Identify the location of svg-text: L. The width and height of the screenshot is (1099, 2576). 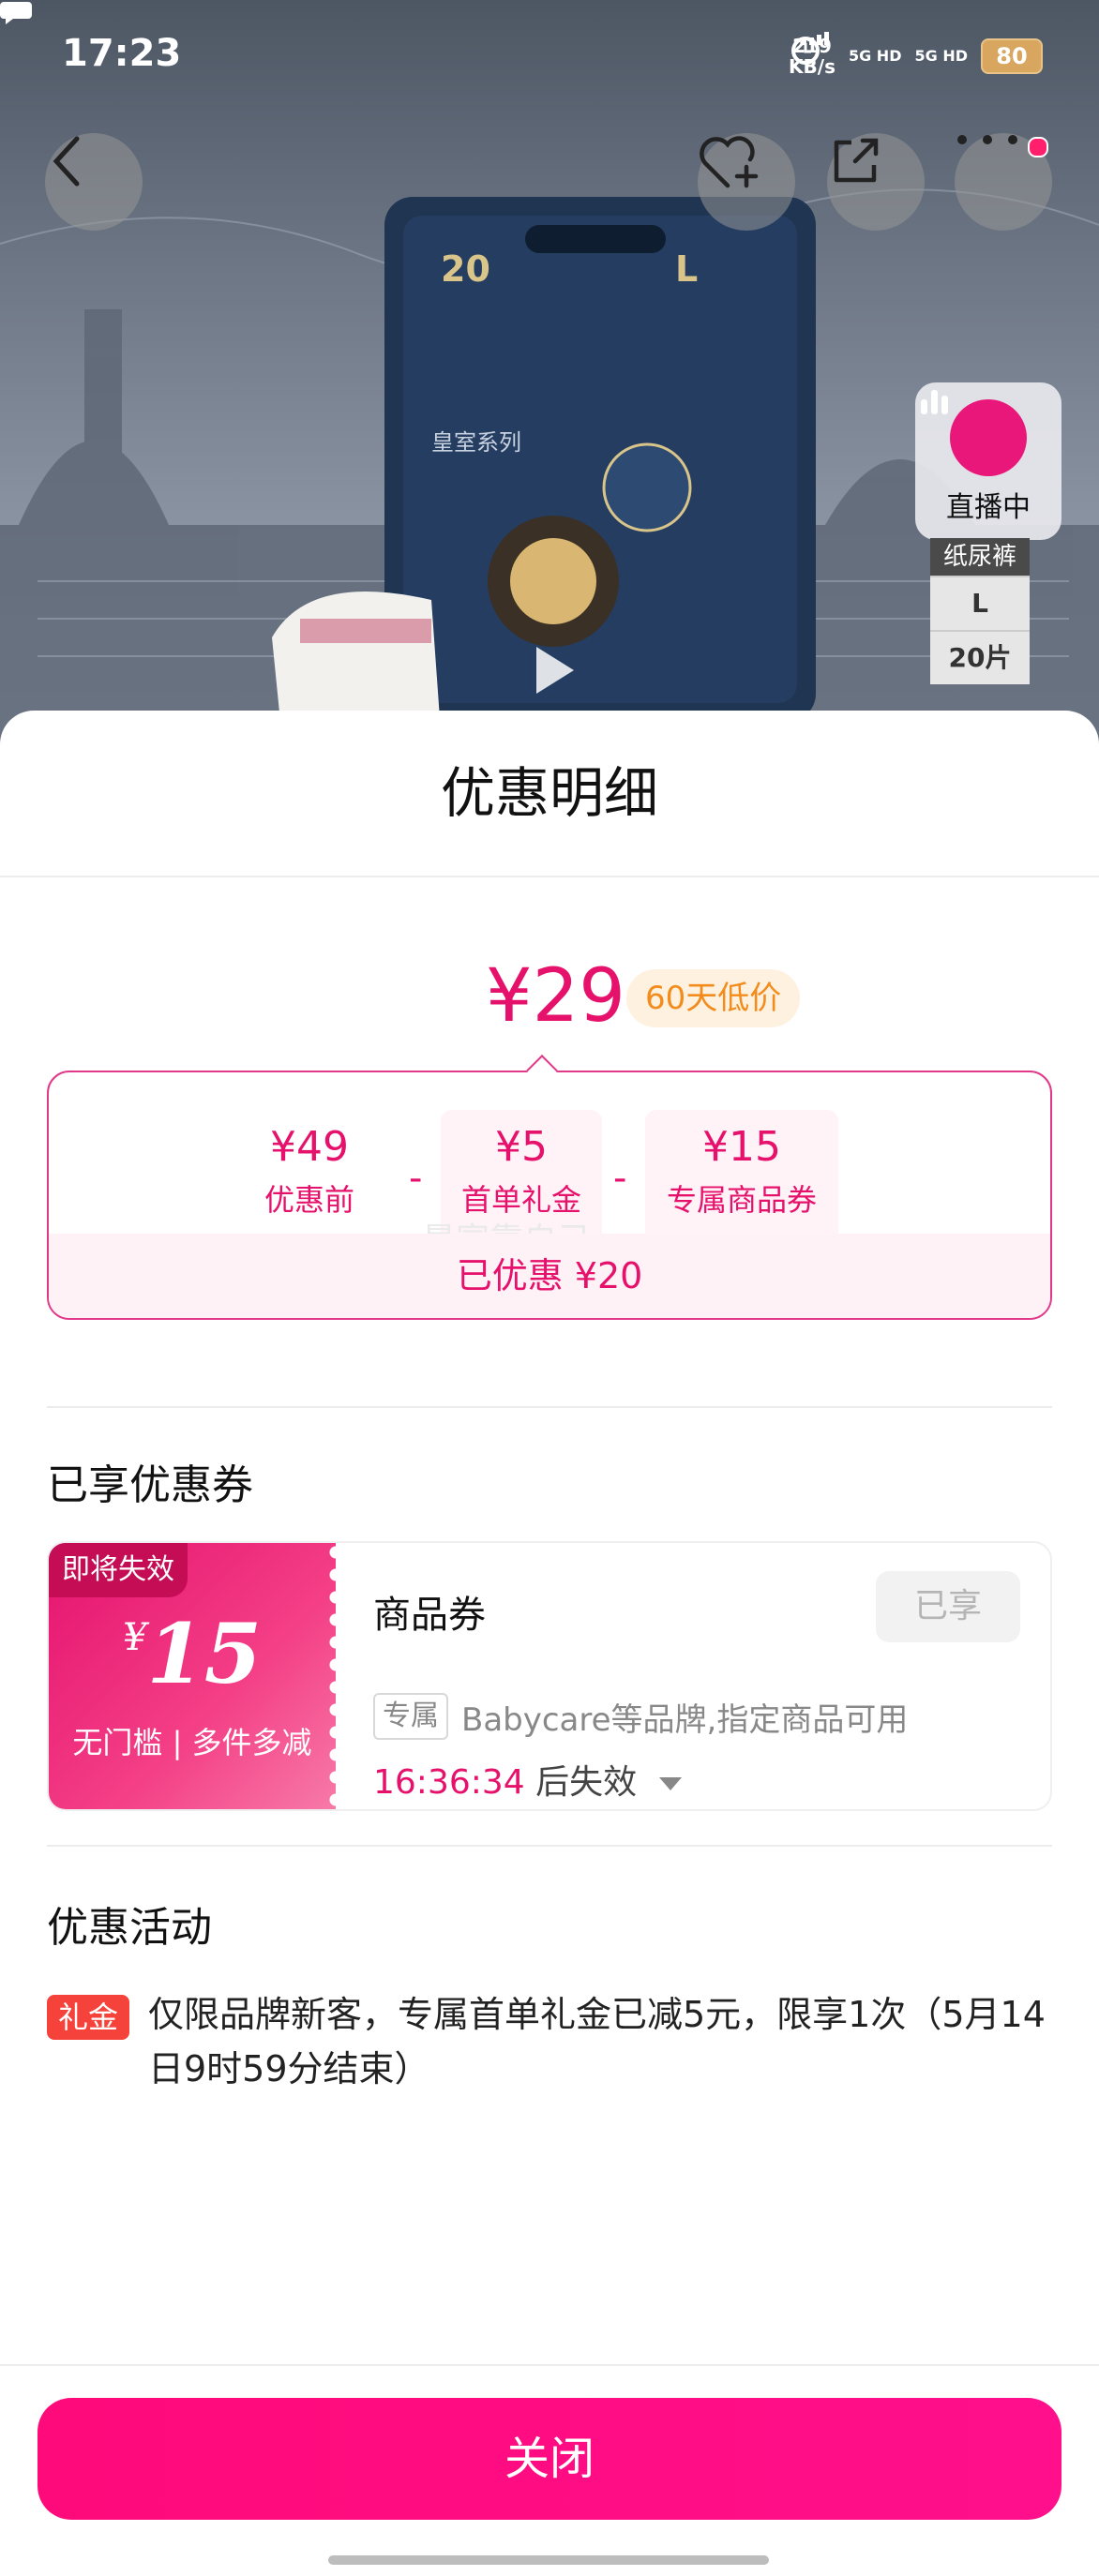
(686, 269).